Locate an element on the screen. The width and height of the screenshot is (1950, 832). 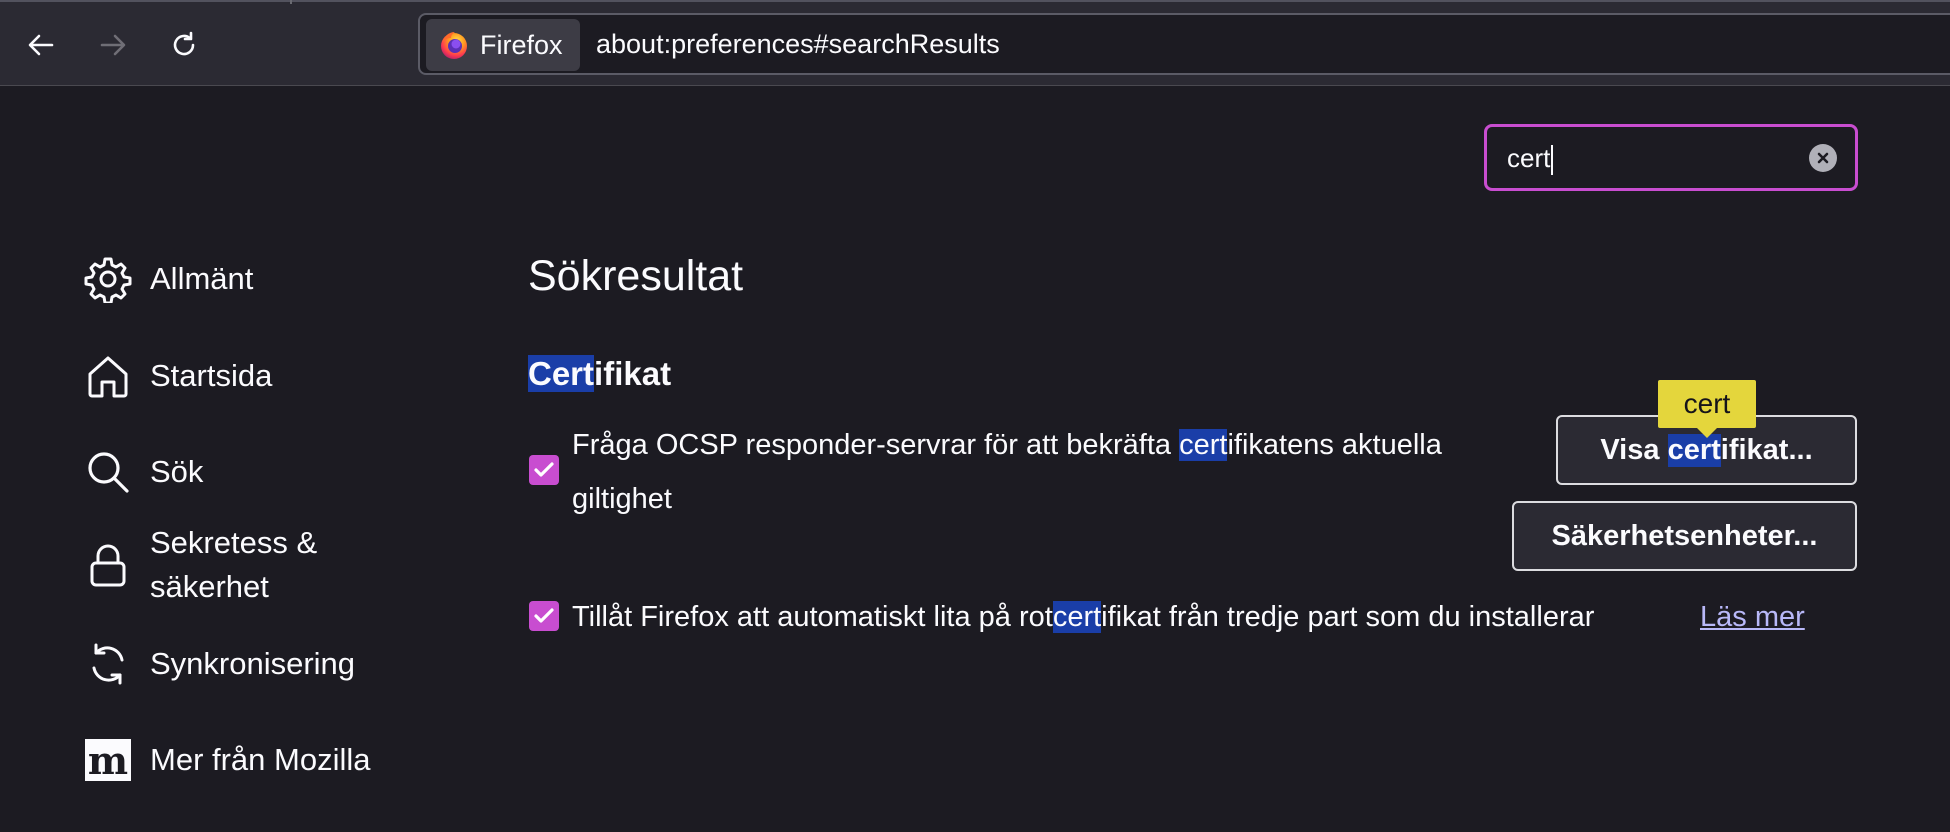
identity-label: Firefox is located at coordinates (521, 44).